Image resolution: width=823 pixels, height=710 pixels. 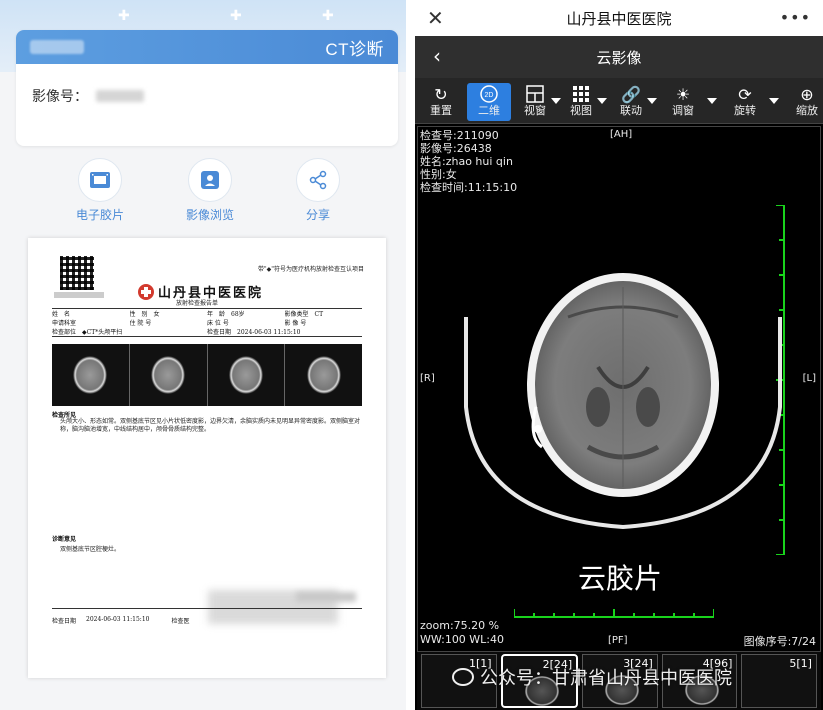 I want to click on orientation-top: [AH], so click(x=621, y=134).